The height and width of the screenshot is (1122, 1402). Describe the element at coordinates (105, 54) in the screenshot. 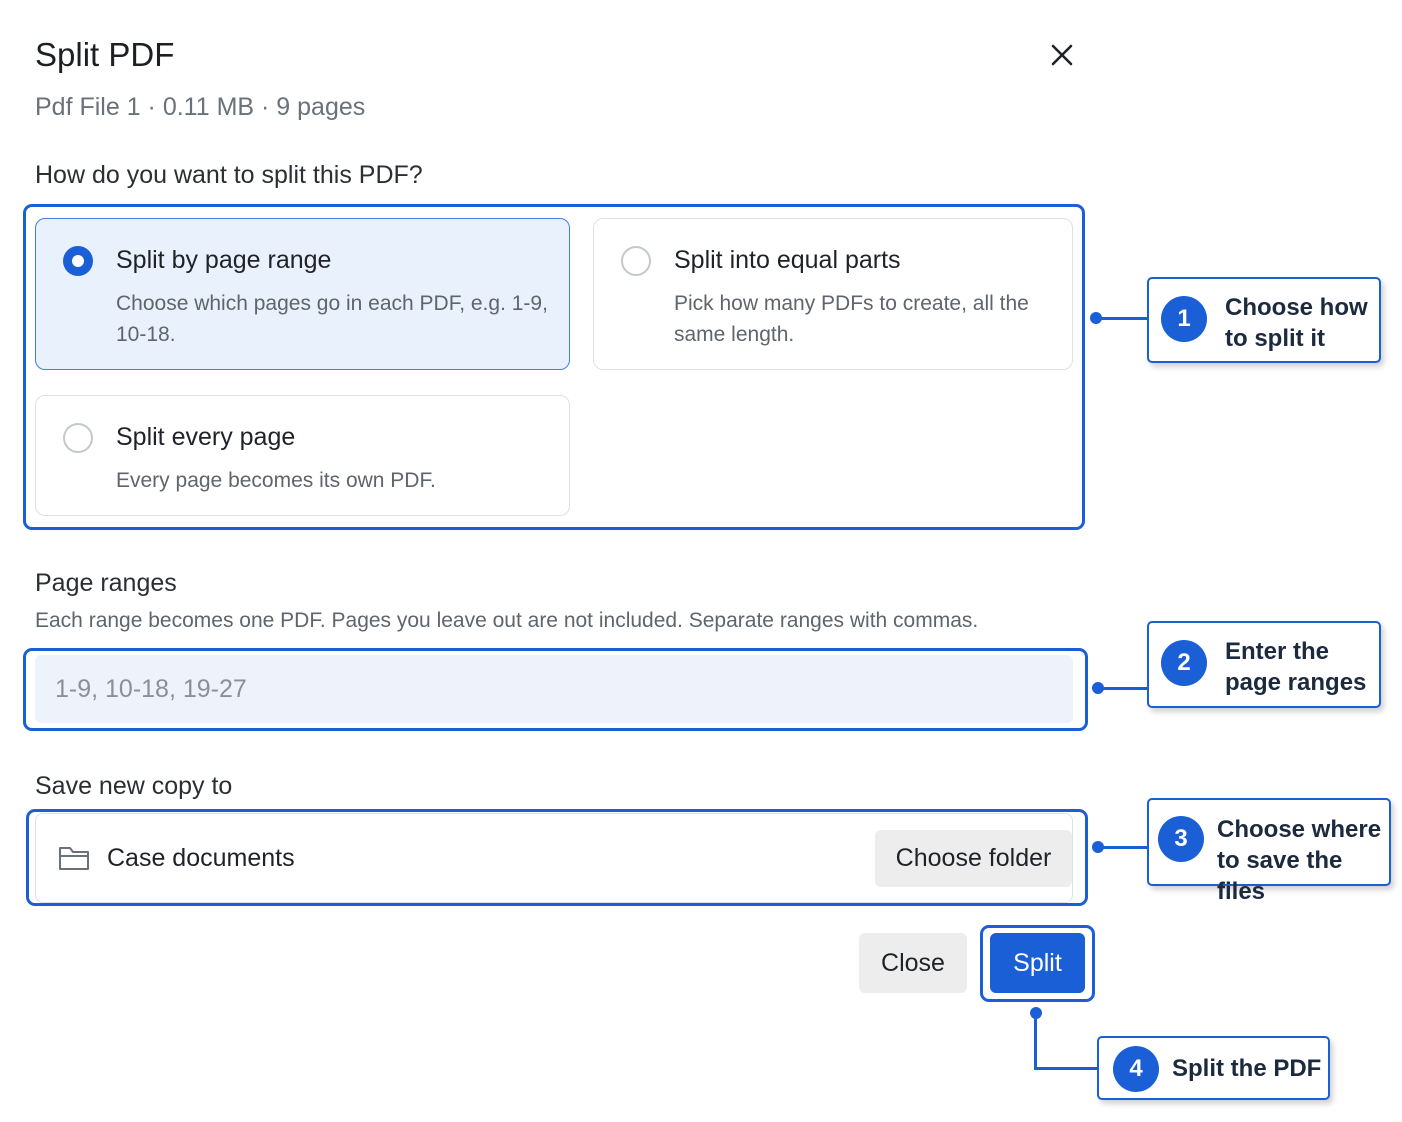

I see `dialog-title: Split PDF` at that location.